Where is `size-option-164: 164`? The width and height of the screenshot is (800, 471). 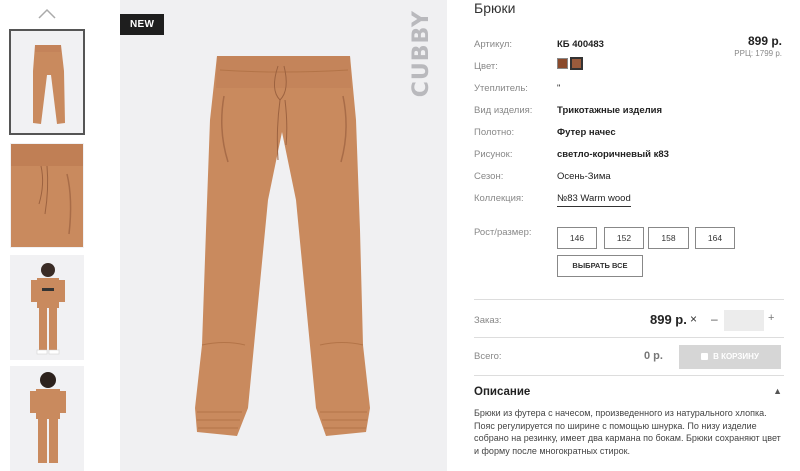
size-option-164: 164 is located at coordinates (715, 238).